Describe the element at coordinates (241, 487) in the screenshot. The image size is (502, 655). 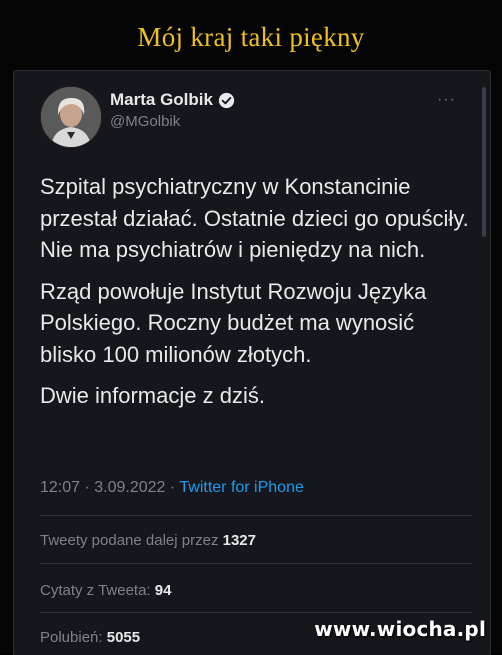
I see `tweet-source-link: Twitter for iPhone` at that location.